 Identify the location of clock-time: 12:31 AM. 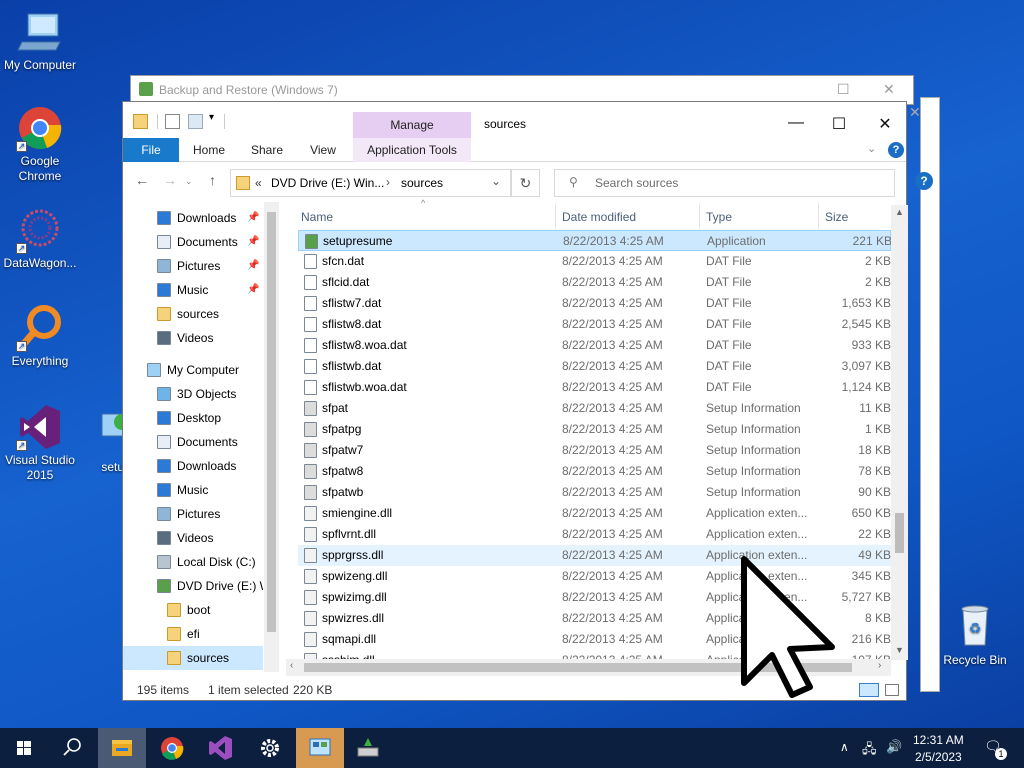
(938, 740).